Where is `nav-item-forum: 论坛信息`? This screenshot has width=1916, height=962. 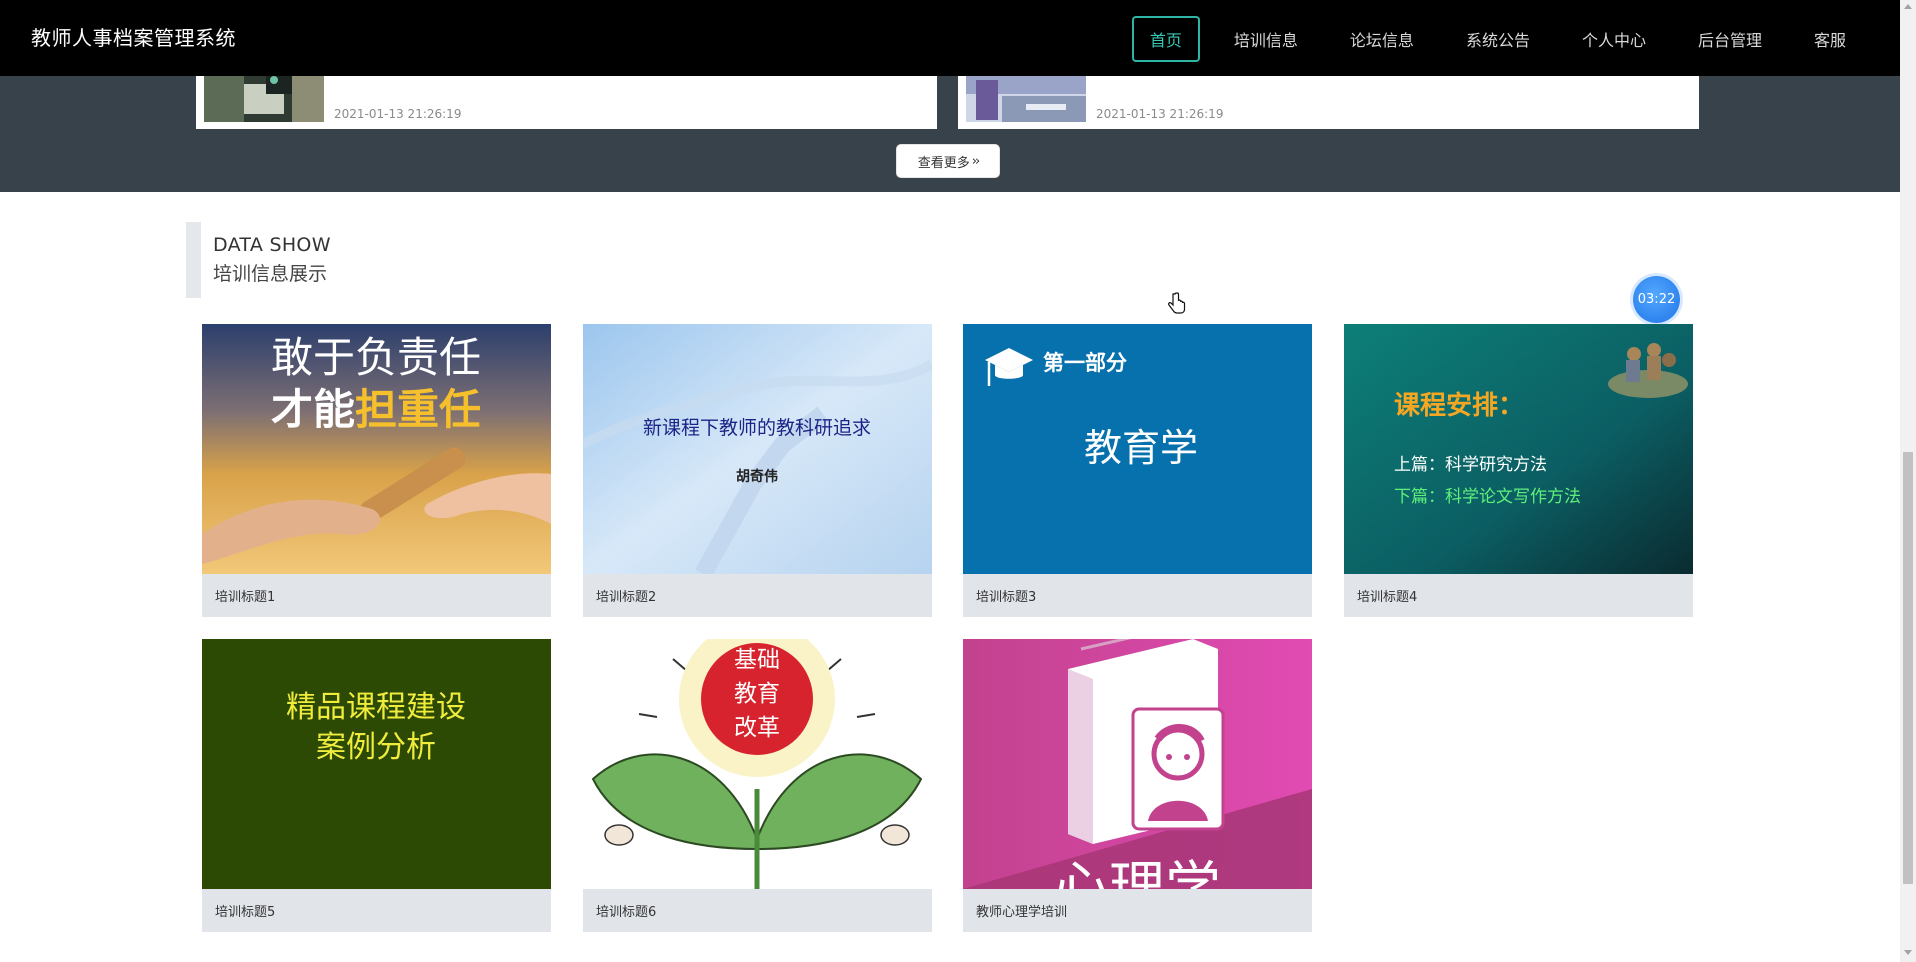 nav-item-forum: 论坛信息 is located at coordinates (1382, 39).